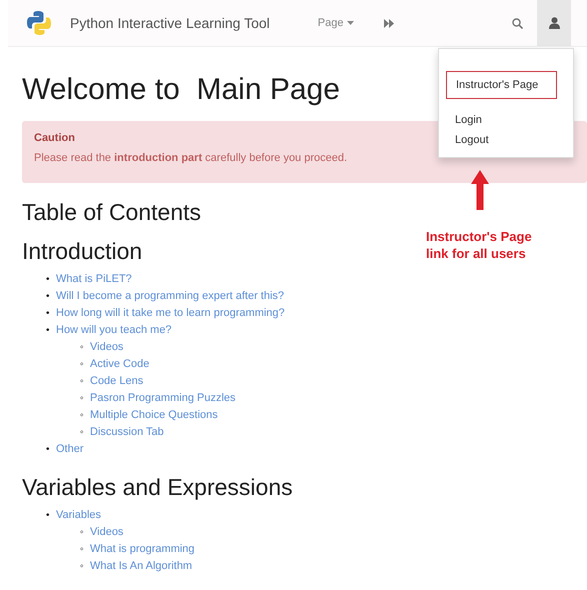  I want to click on toc-link: Will I become a programming expert after this?, so click(170, 296).